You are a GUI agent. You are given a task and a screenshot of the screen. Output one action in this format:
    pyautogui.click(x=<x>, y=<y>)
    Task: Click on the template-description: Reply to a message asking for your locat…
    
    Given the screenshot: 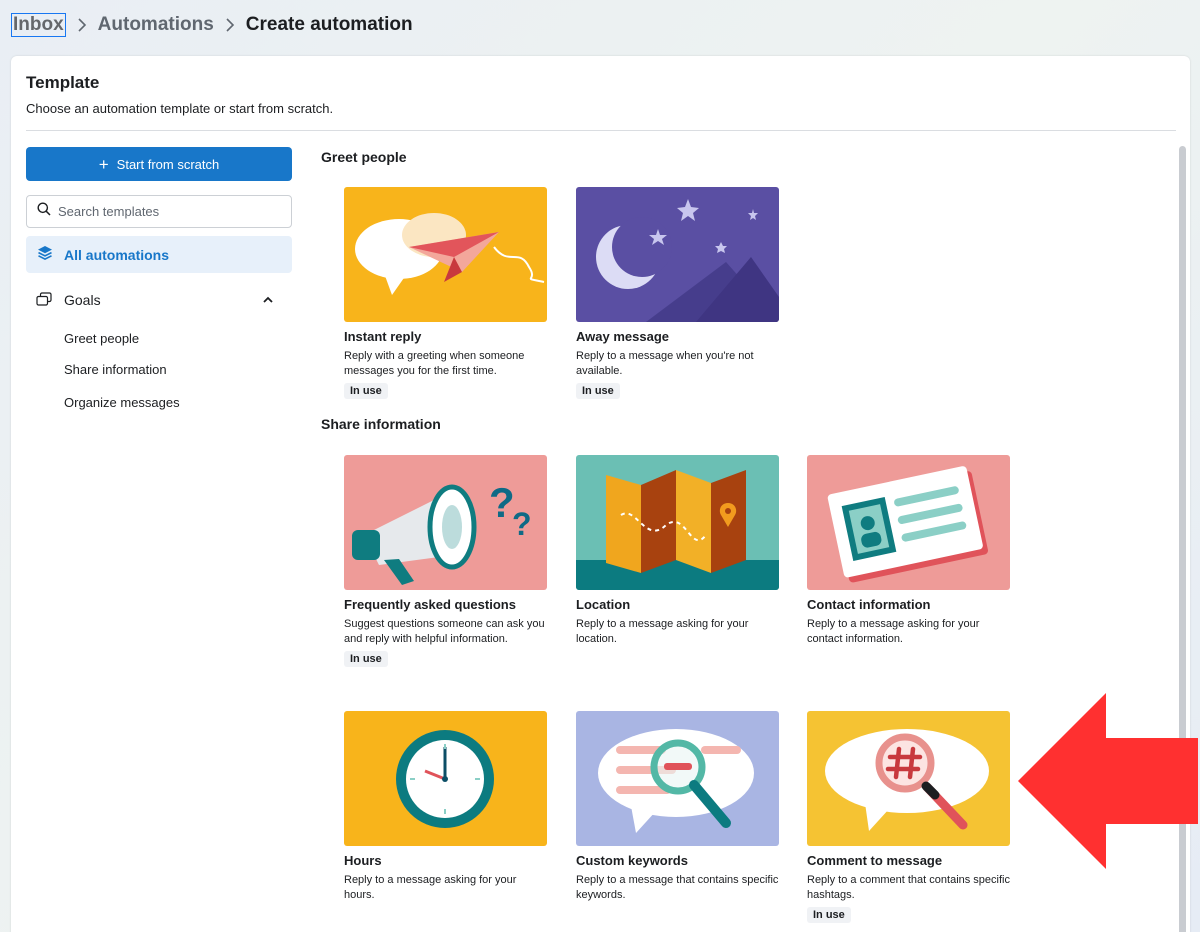 What is the action you would take?
    pyautogui.click(x=662, y=631)
    